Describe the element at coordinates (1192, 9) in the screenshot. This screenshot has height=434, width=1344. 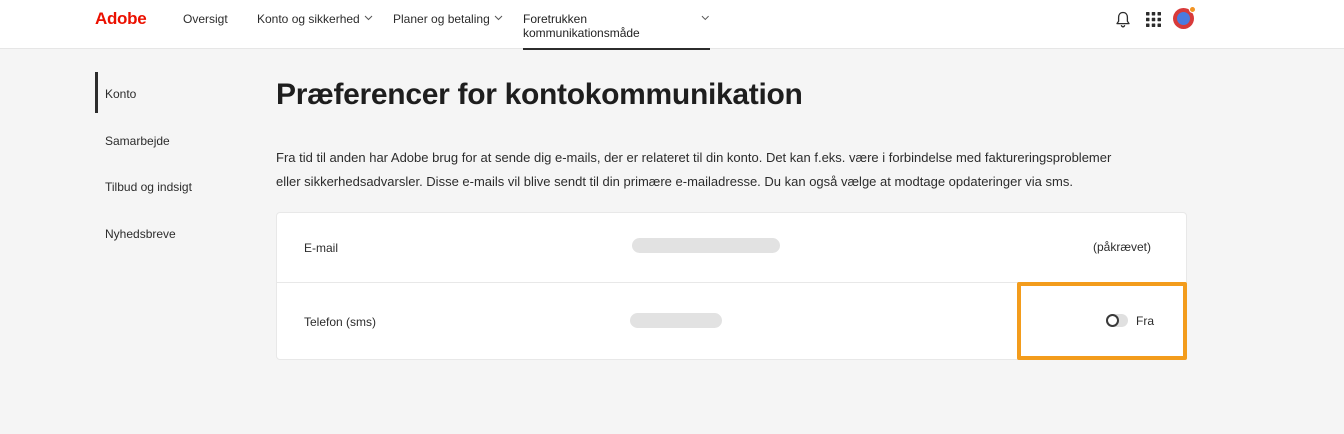
I see `notification-dot` at that location.